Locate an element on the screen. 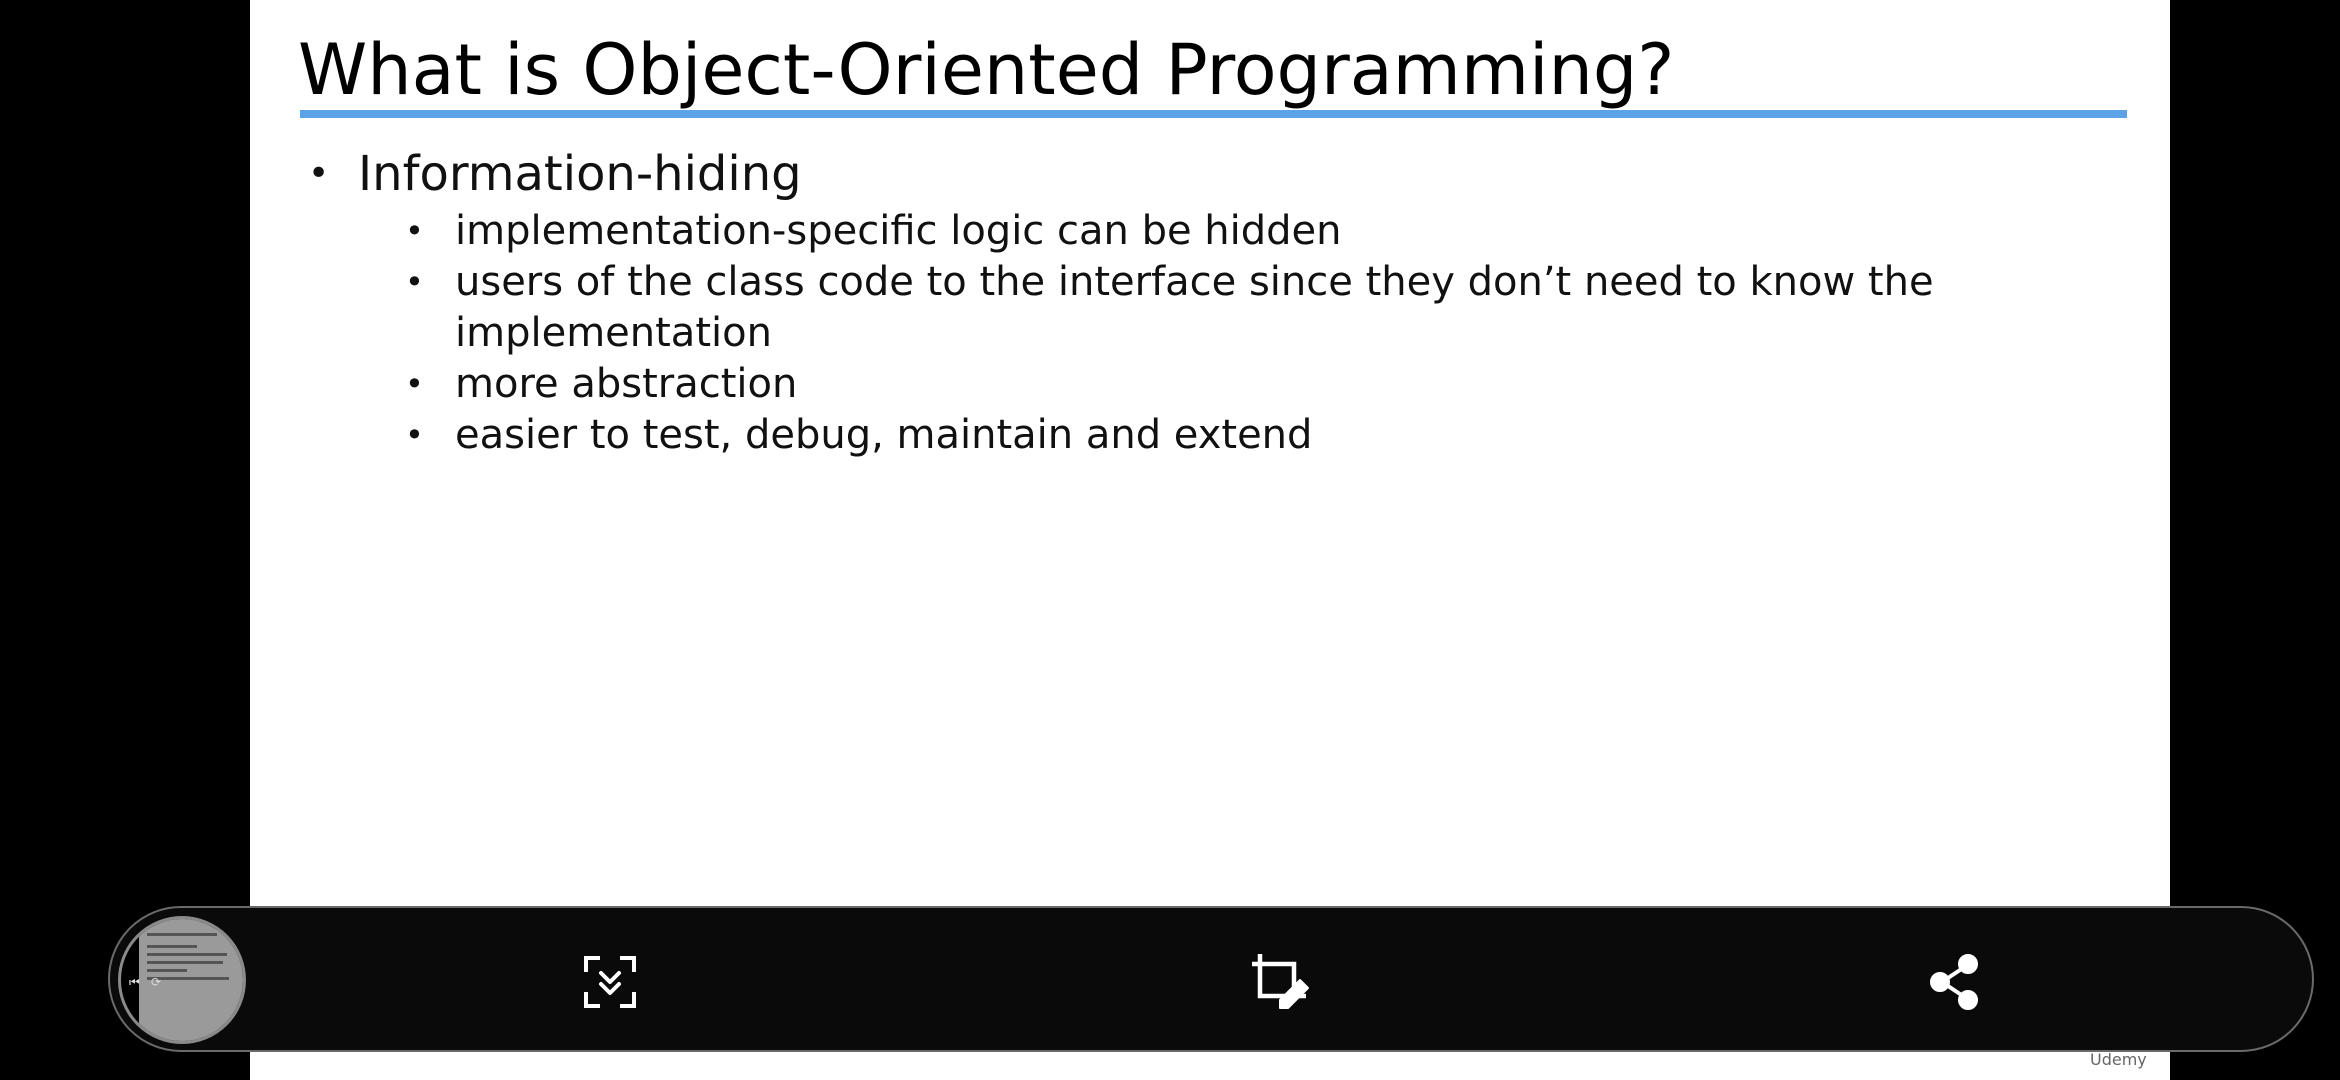 This screenshot has width=2340, height=1080. udemy-watermark: Udemy is located at coordinates (2118, 1059).